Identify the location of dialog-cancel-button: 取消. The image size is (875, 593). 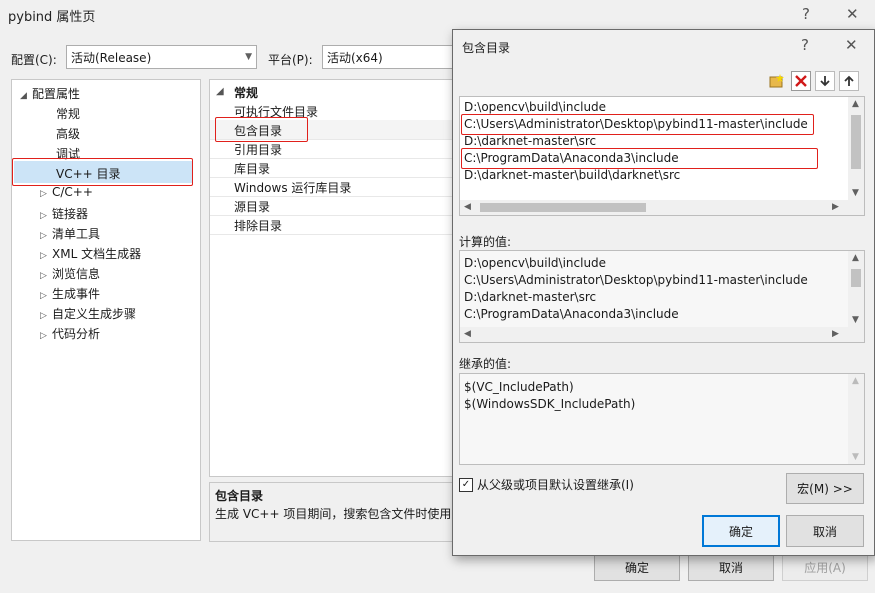
(825, 531).